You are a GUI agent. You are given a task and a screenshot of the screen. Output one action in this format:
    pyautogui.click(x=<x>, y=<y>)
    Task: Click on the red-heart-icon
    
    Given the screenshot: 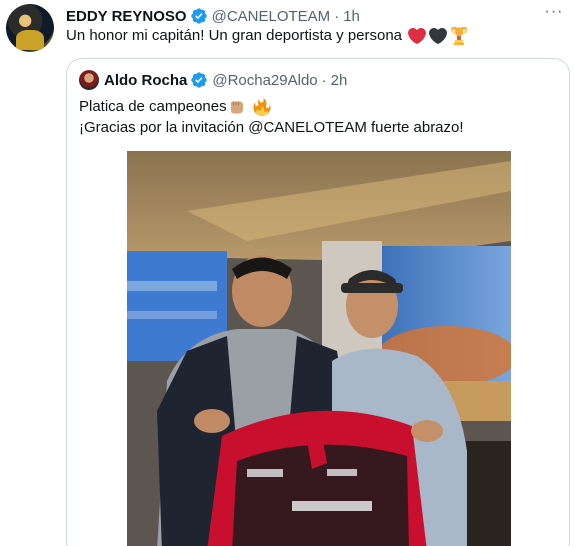 What is the action you would take?
    pyautogui.click(x=417, y=36)
    